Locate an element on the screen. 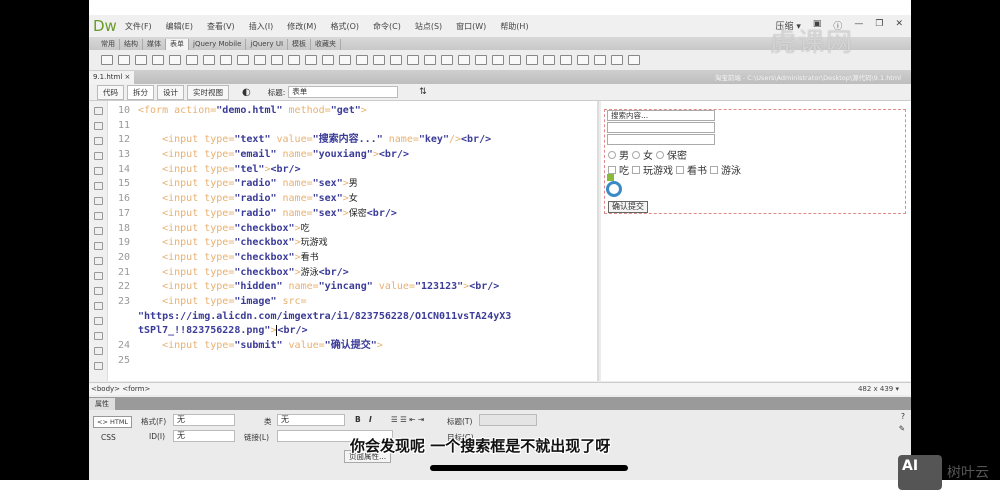 Image resolution: width=1000 pixels, height=500 pixels. tel-input-preview is located at coordinates (661, 139).